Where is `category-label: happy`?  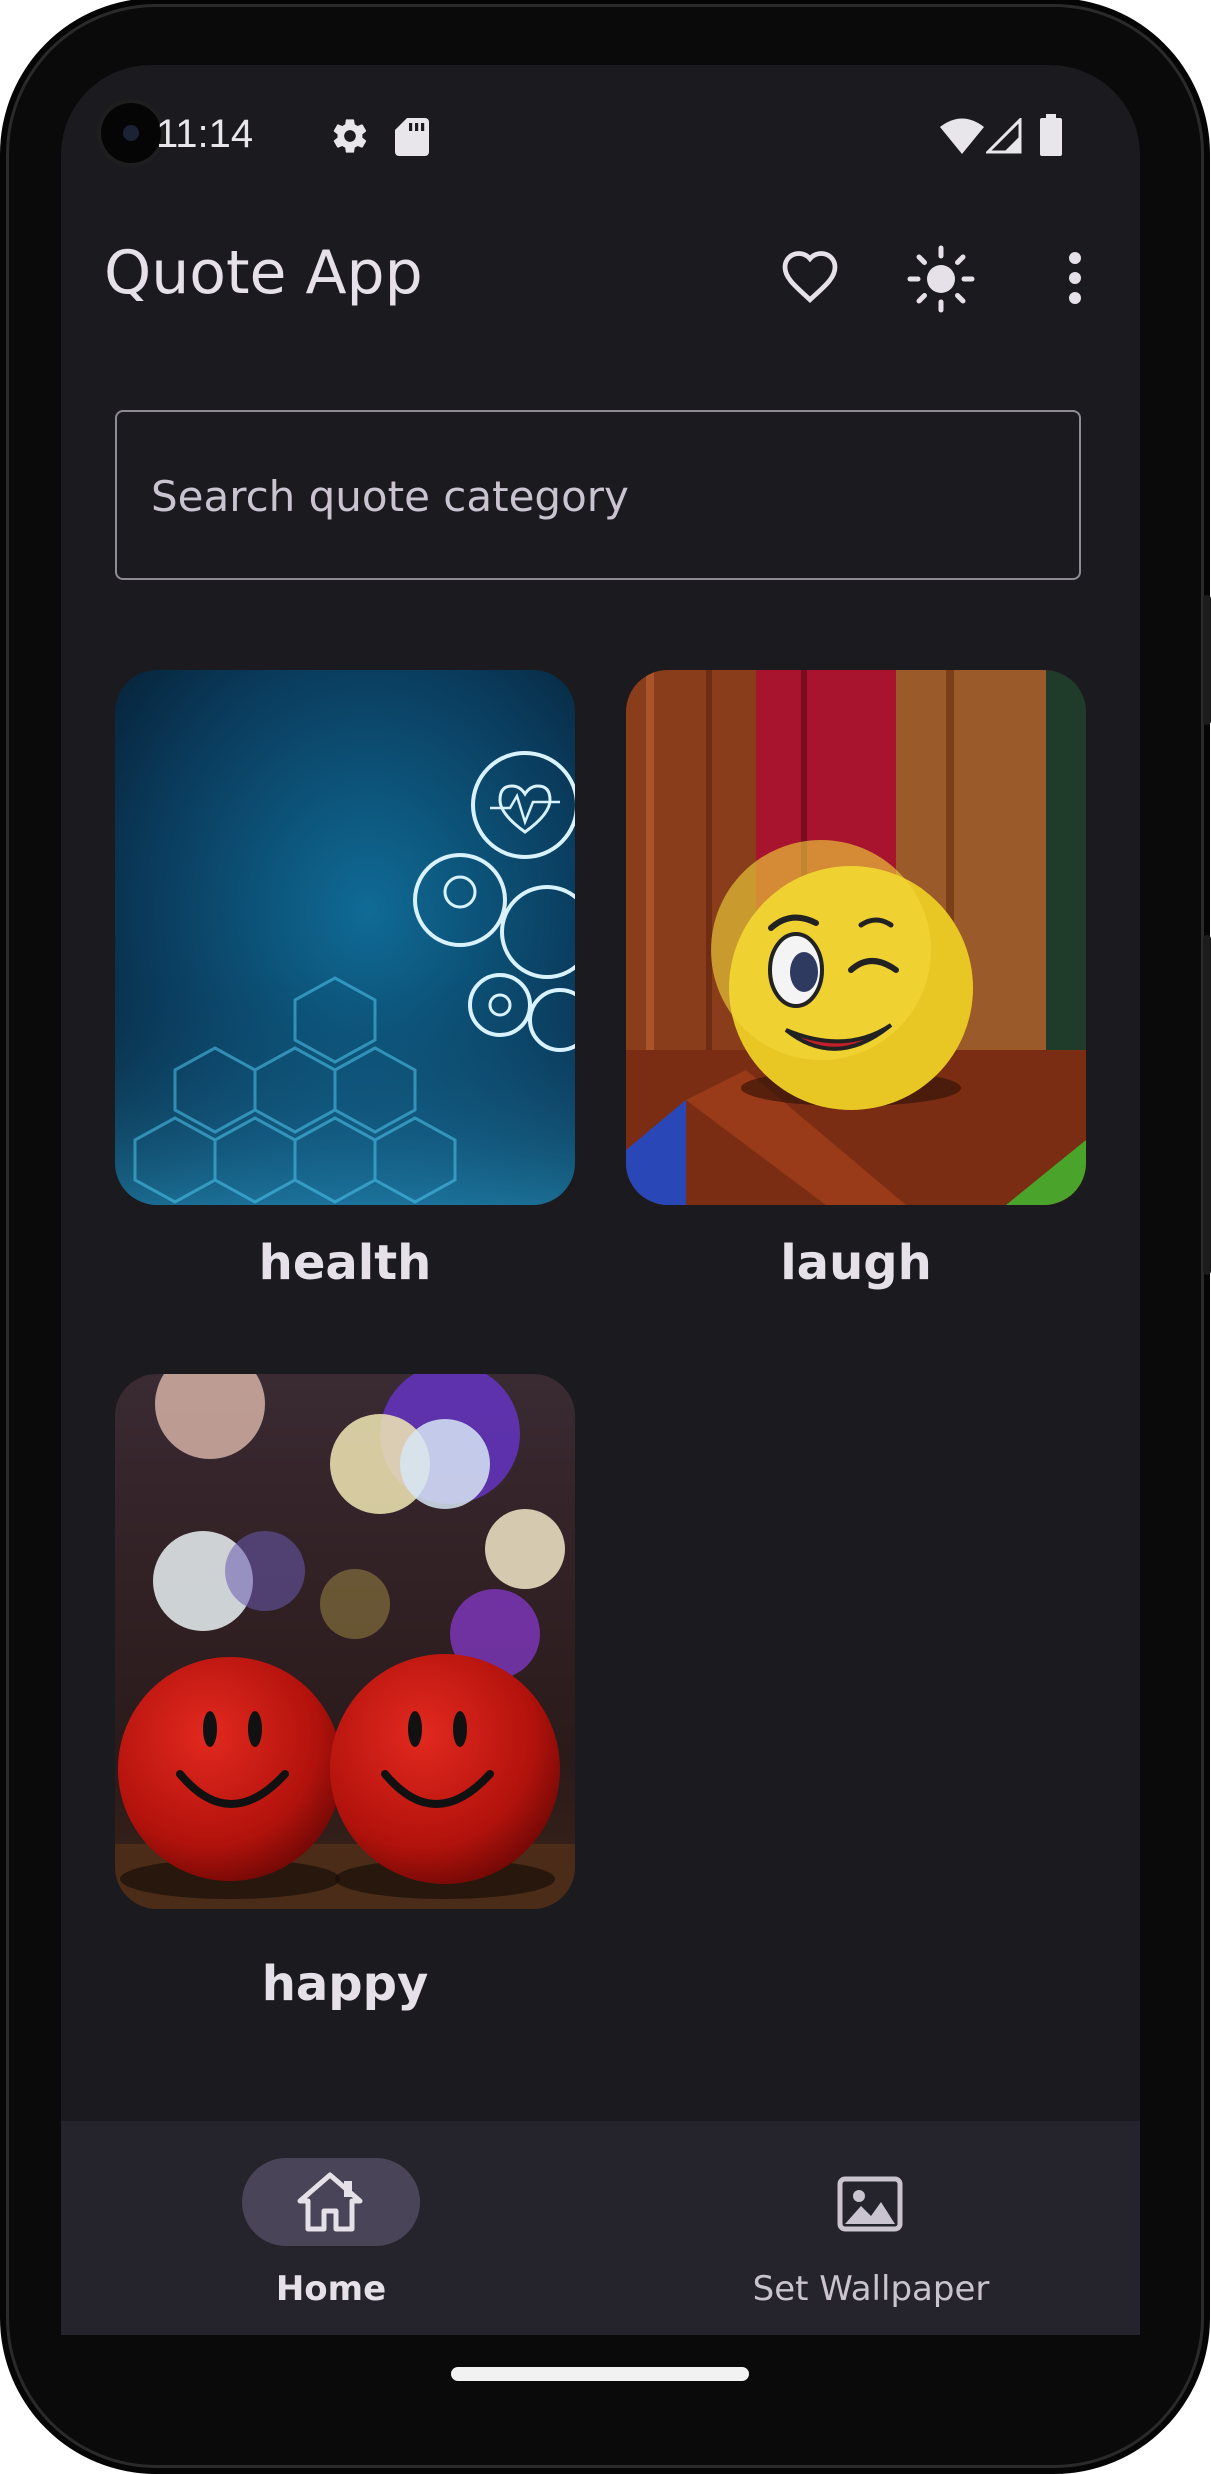
category-label: happy is located at coordinates (345, 1984).